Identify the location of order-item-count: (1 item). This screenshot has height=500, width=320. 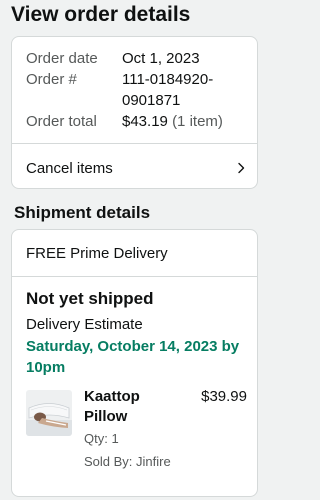
(197, 121).